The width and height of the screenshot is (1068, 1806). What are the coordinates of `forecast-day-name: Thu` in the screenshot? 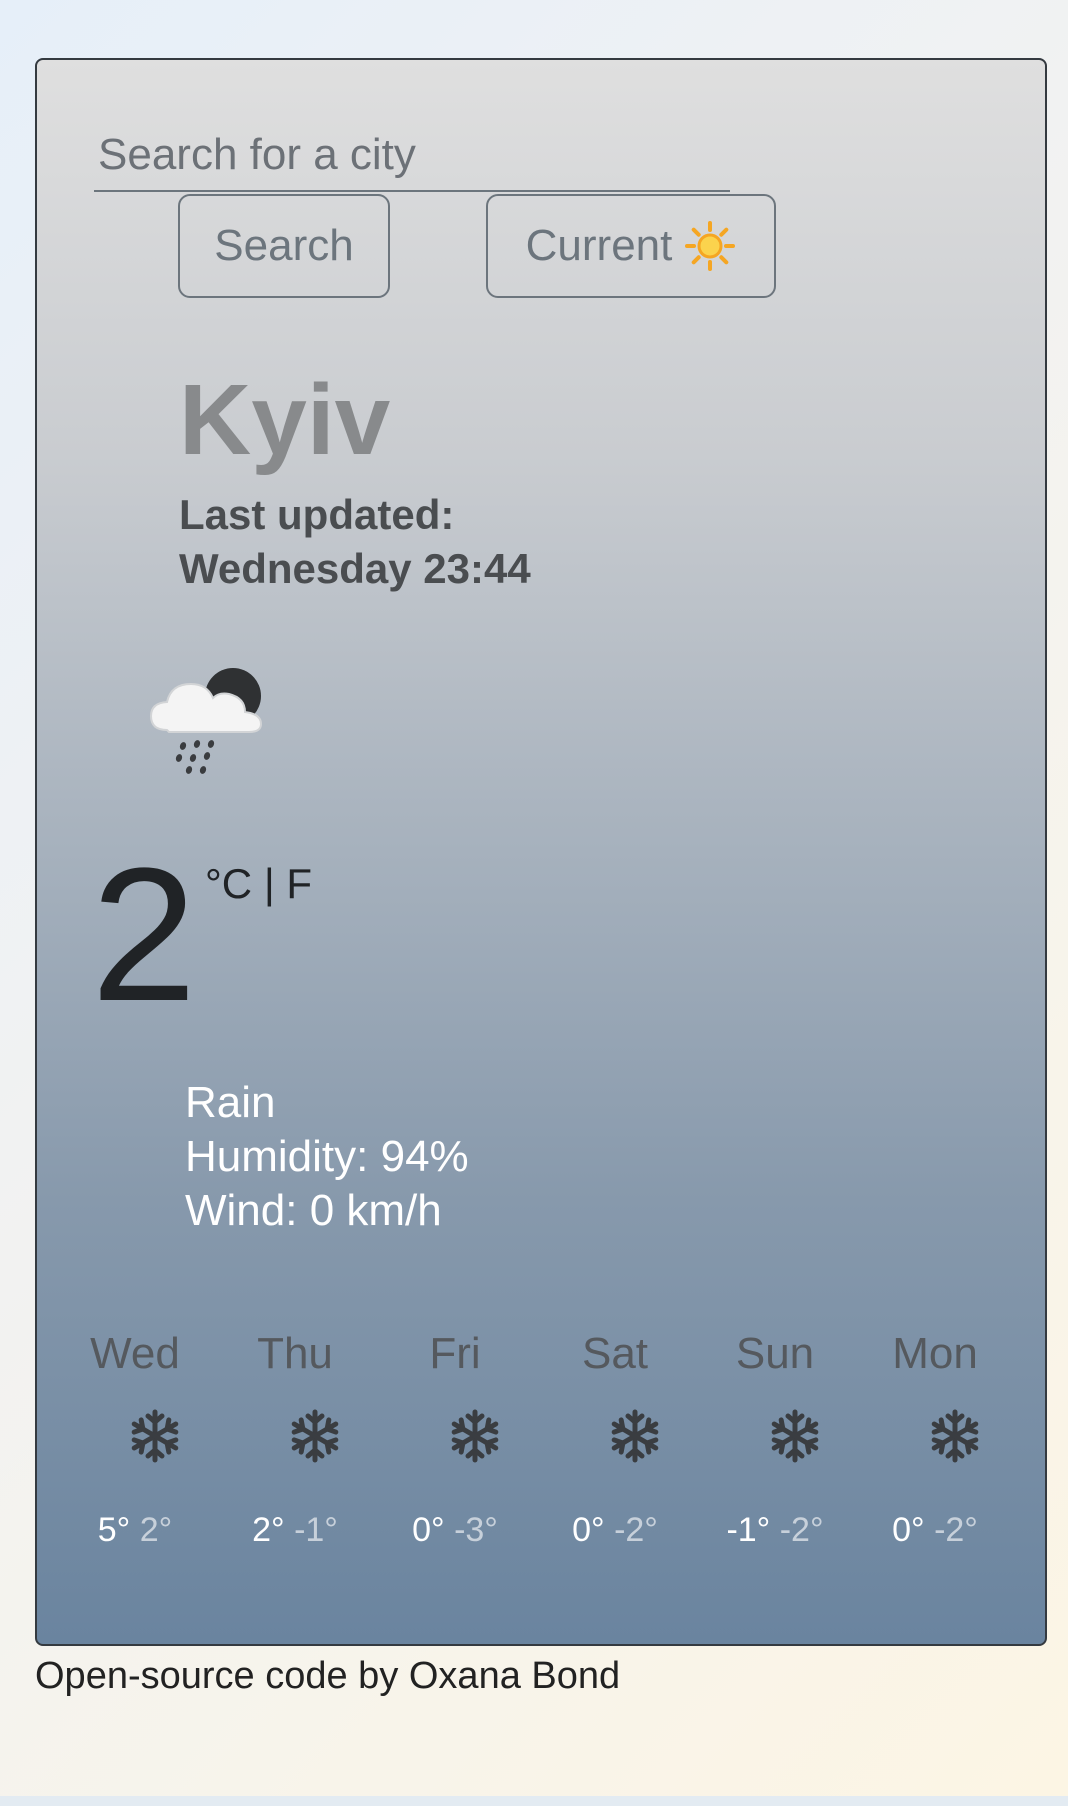 It's located at (295, 1353).